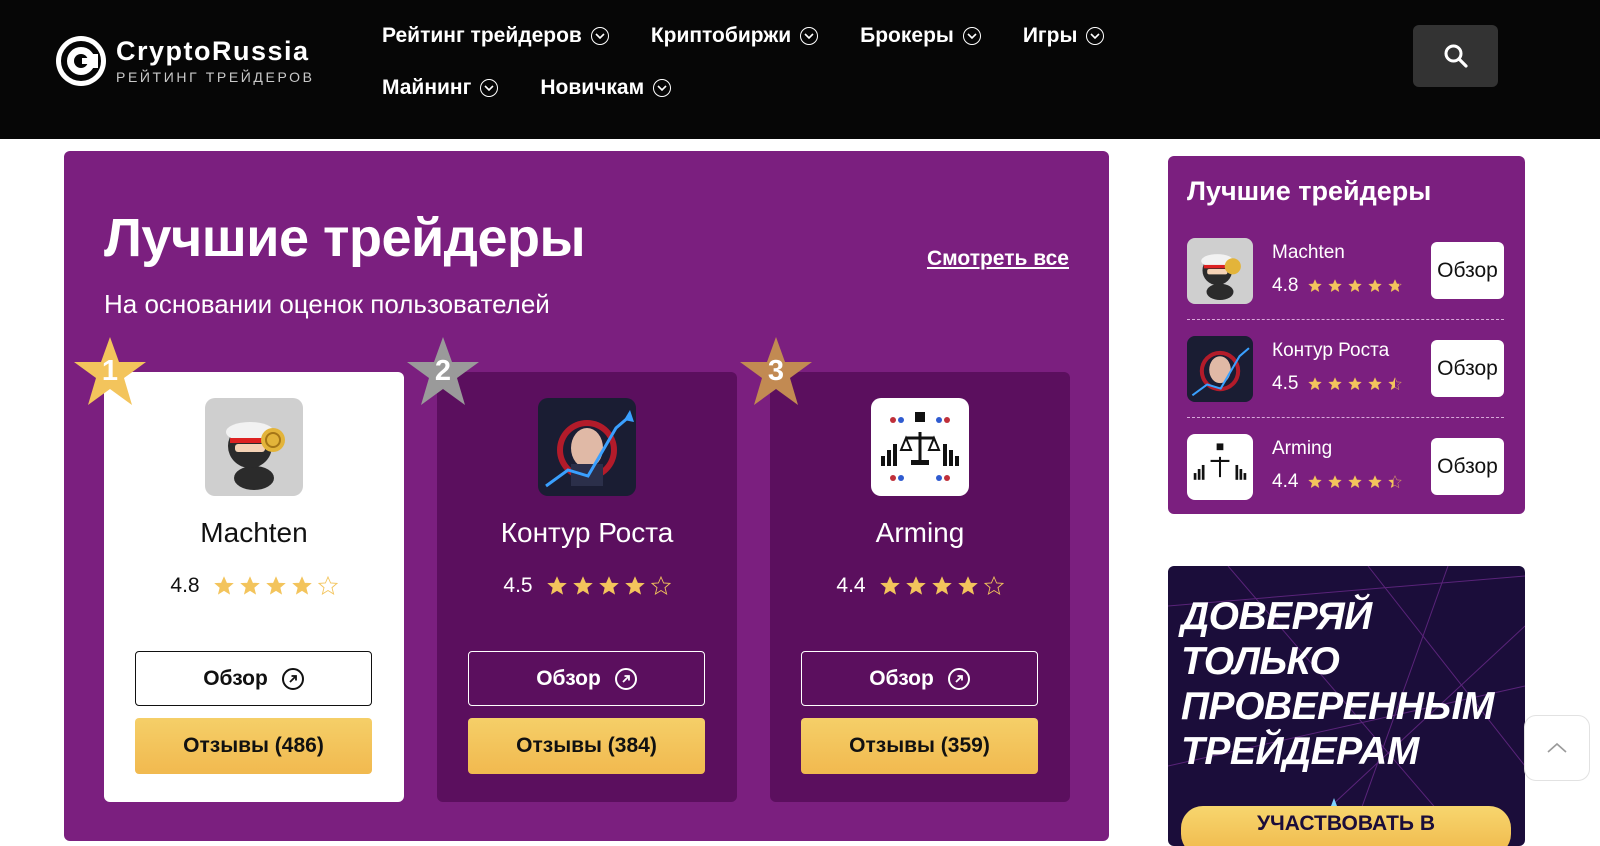 Image resolution: width=1600 pixels, height=846 pixels. I want to click on trader-card: Контур Роста 4.5 Обзор Отзывы (384), so click(587, 587).